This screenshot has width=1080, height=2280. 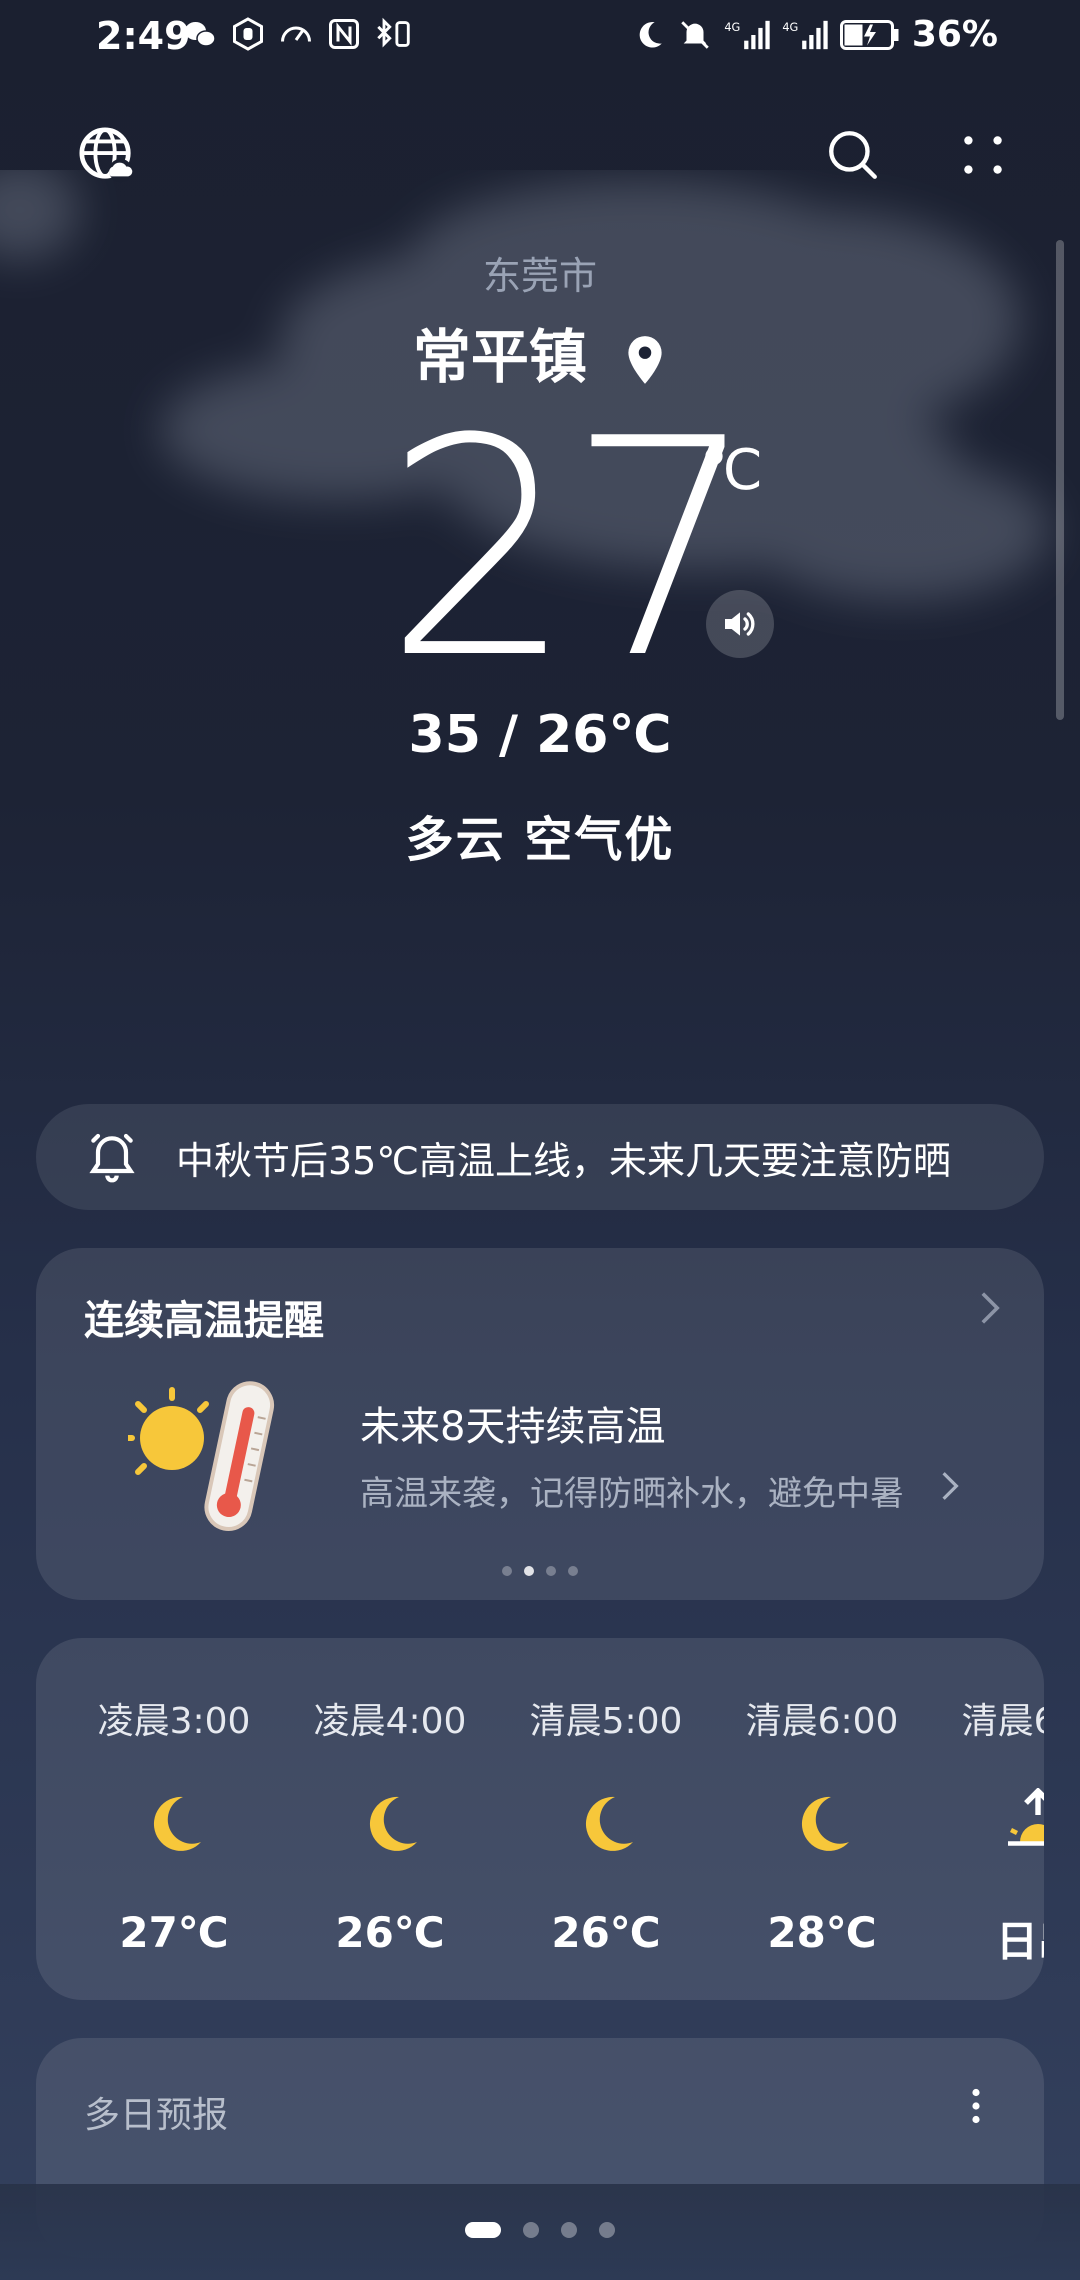 I want to click on weather-notice: 中秋节后35℃高温上线，未来几天要注意防晒, so click(x=540, y=1157).